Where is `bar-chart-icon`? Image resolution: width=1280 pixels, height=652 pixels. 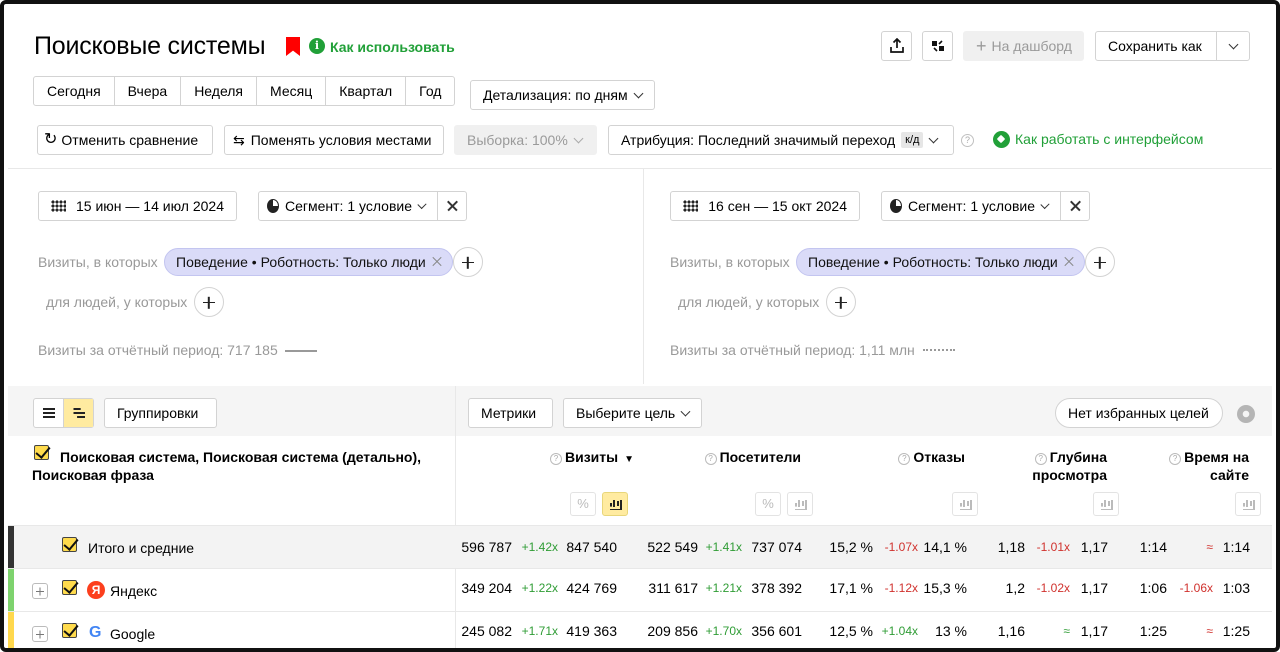 bar-chart-icon is located at coordinates (1249, 505).